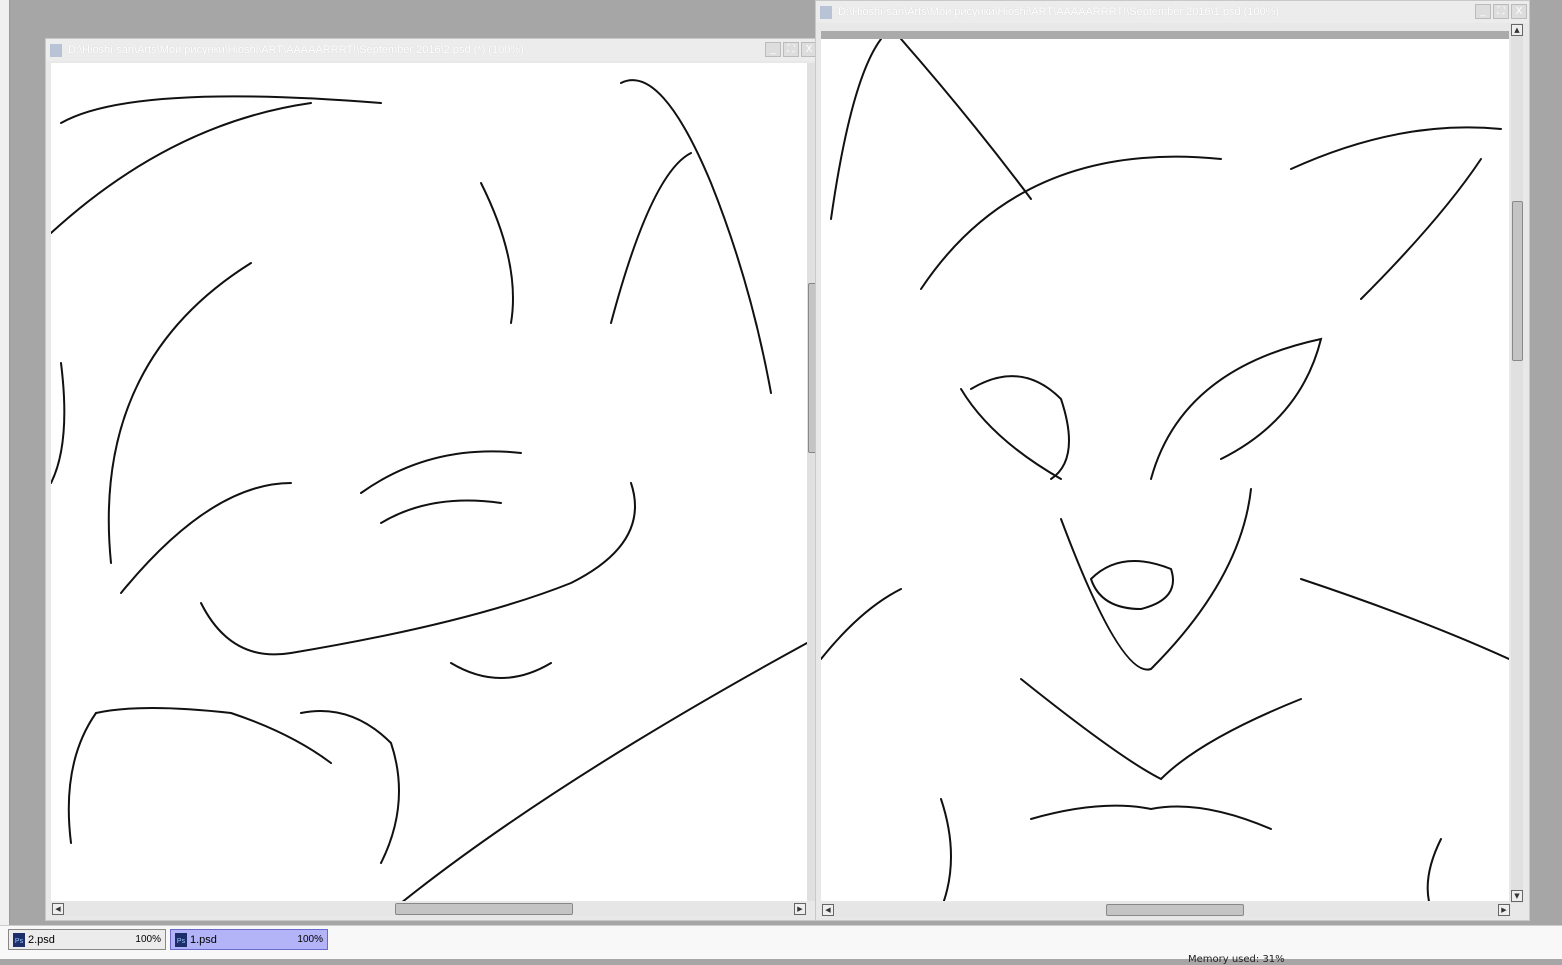 Image resolution: width=1562 pixels, height=965 pixels. Describe the element at coordinates (87, 939) in the screenshot. I see `tab-2-psd: Ps 2.psd 100%` at that location.